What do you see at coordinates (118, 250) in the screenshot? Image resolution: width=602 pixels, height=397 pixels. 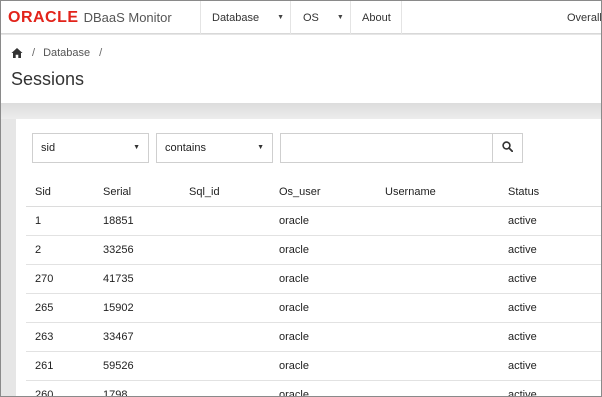 I see `cell-serial: 33256` at bounding box center [118, 250].